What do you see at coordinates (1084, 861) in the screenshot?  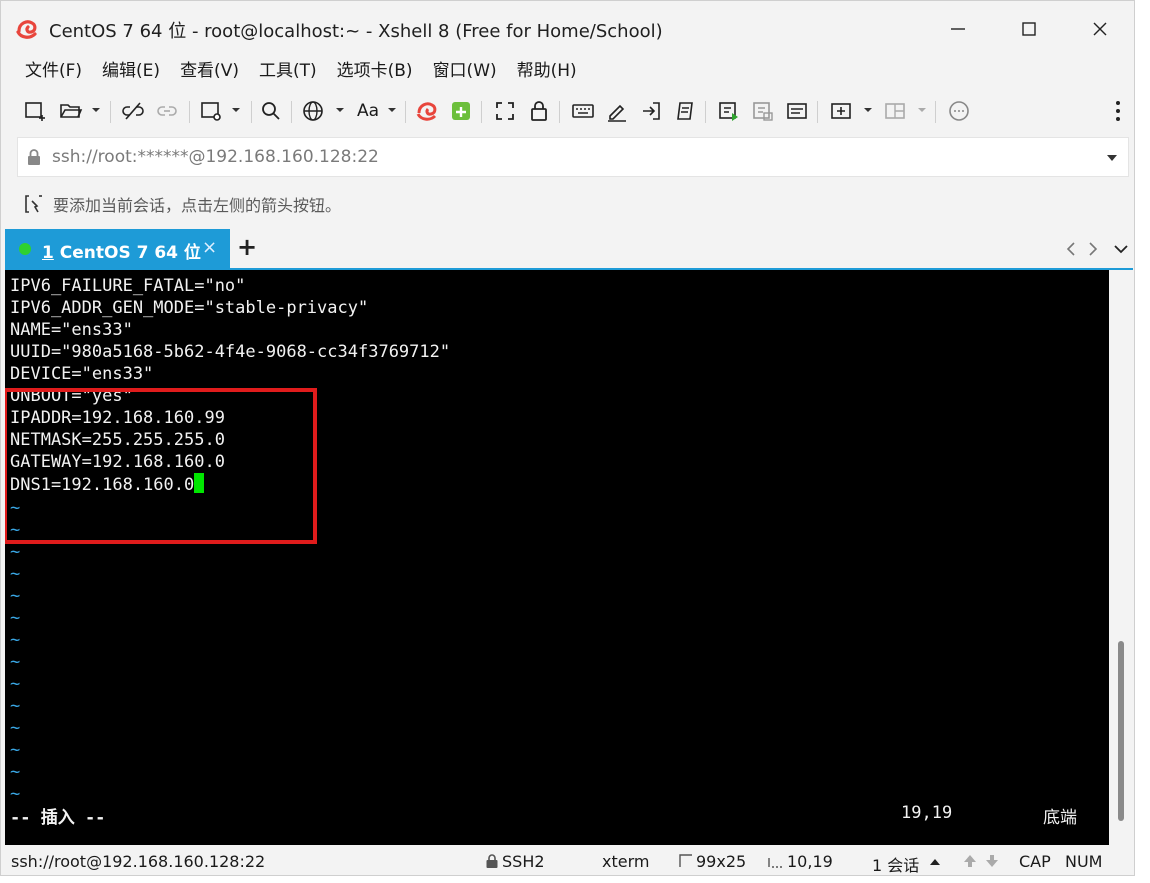 I see `status-num-lock: NUM` at bounding box center [1084, 861].